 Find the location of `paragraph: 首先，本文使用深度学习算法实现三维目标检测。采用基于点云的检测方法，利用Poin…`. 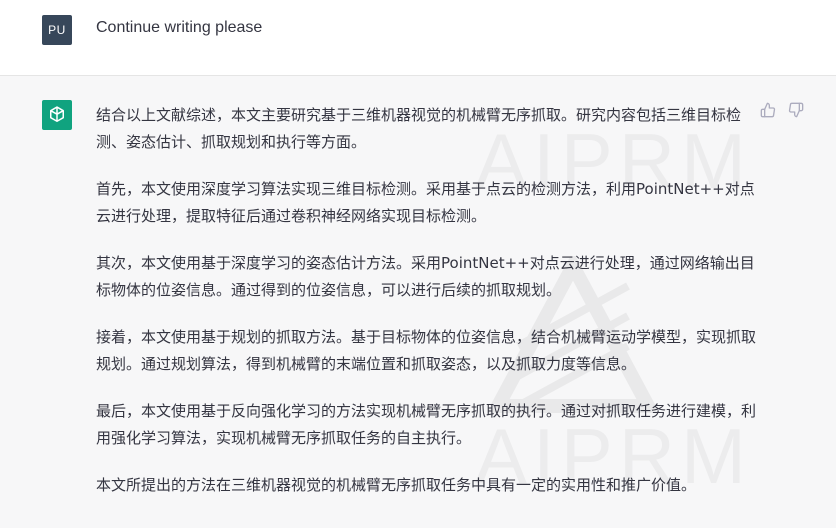

paragraph: 首先，本文使用深度学习算法实现三维目标检测。采用基于点云的检测方法，利用Poin… is located at coordinates (425, 202).